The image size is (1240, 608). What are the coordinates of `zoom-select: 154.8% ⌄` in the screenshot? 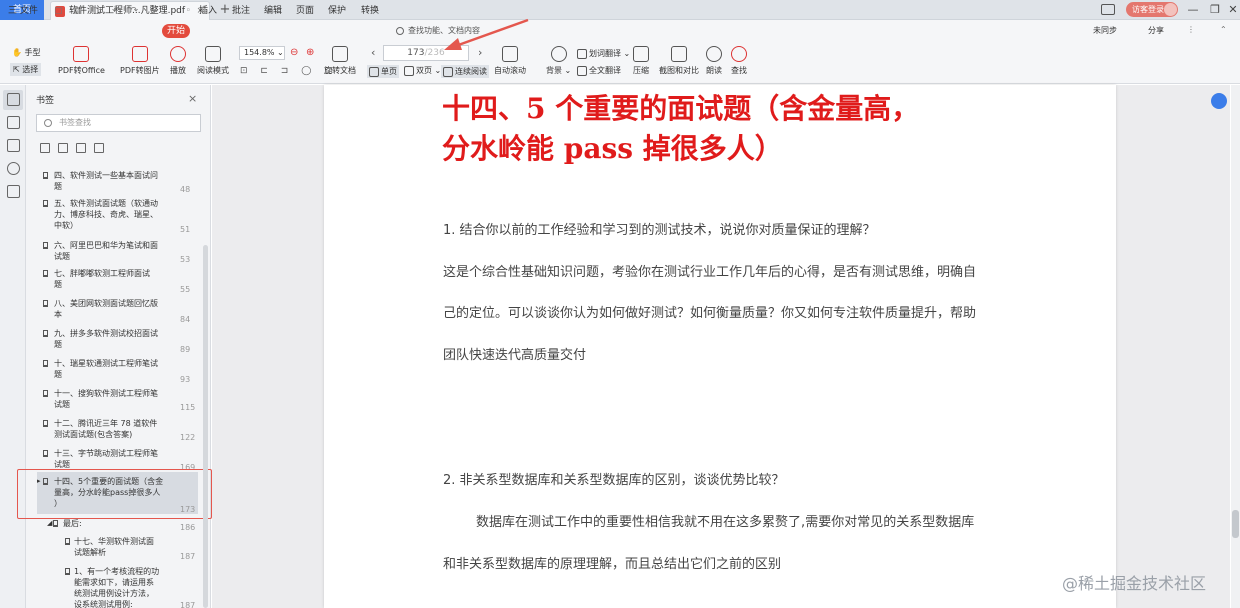 It's located at (262, 53).